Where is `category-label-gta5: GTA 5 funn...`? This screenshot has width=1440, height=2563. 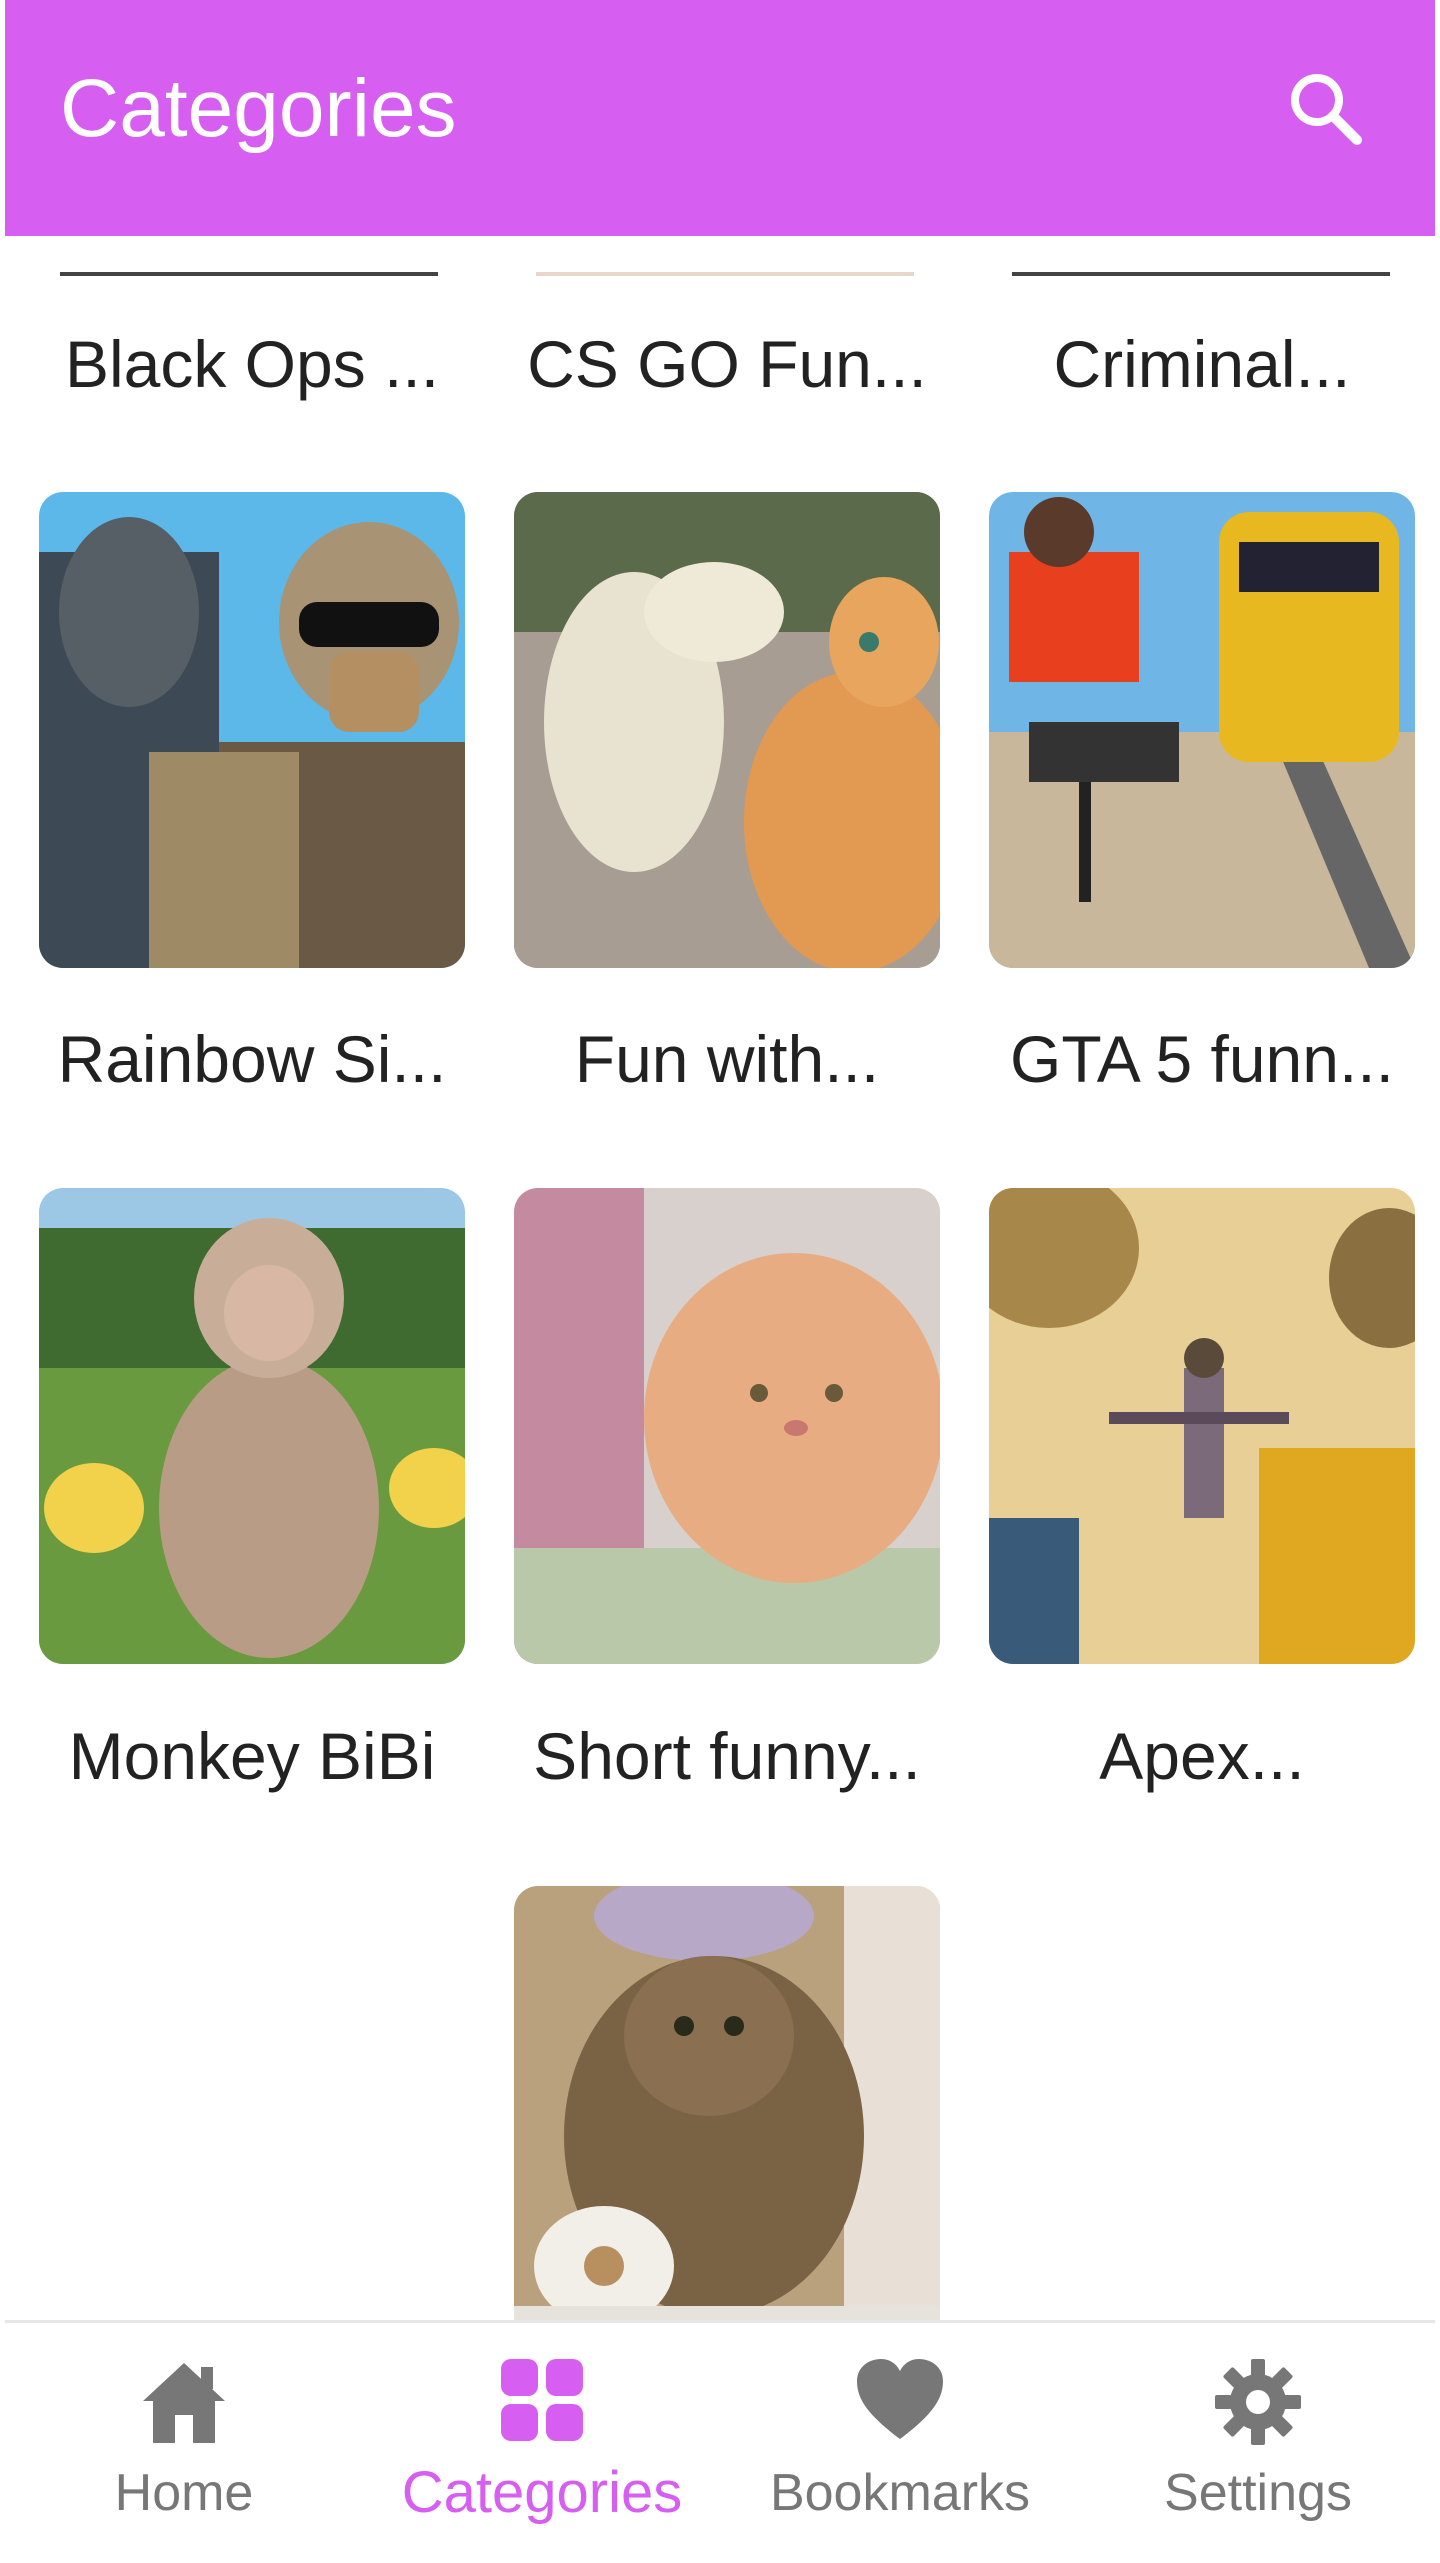
category-label-gta5: GTA 5 funn... is located at coordinates (1202, 1059).